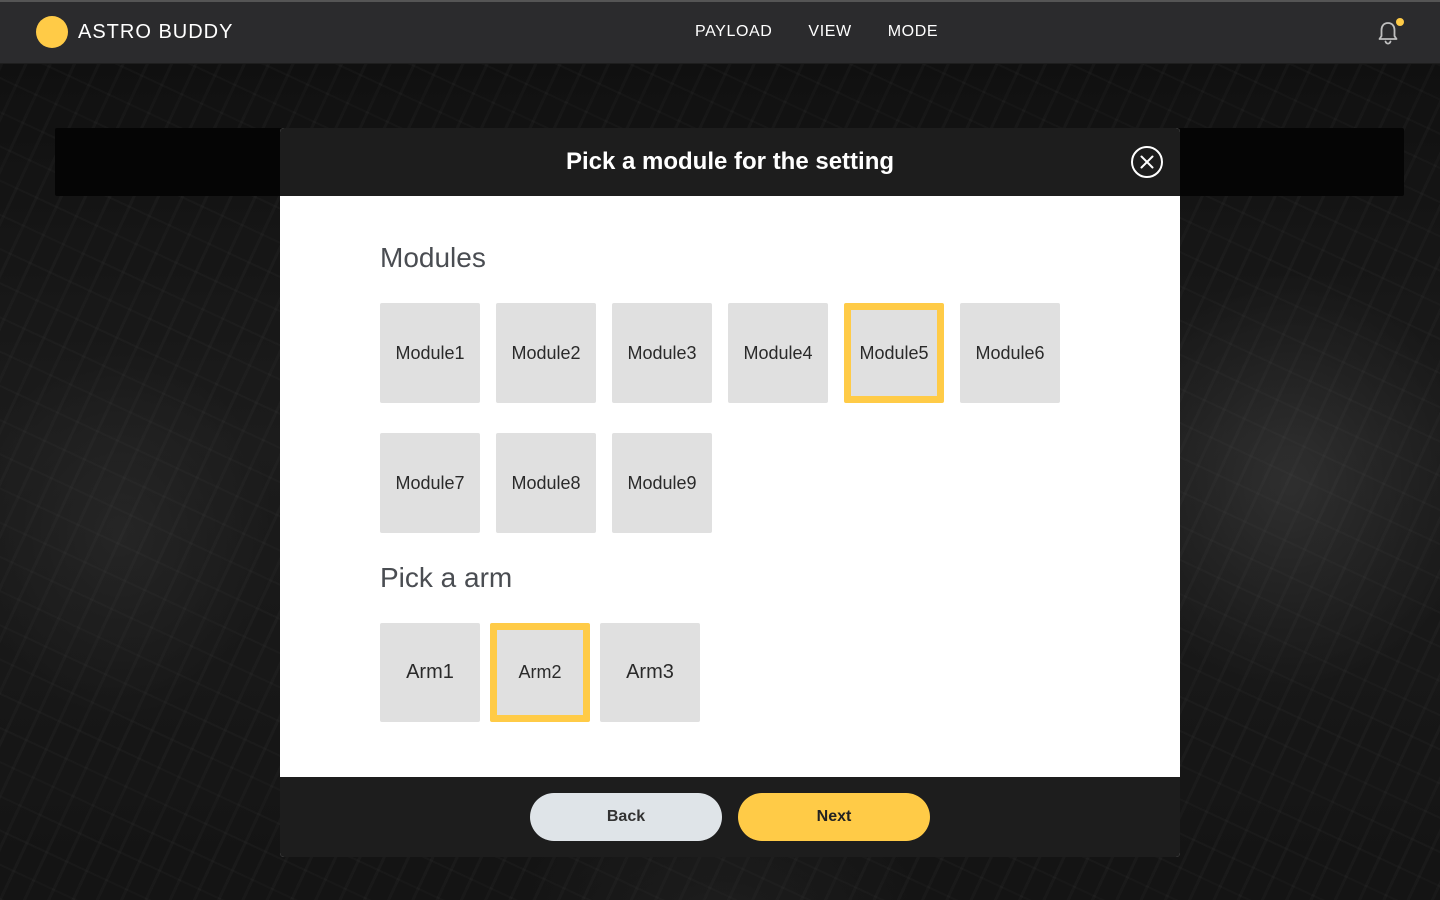 The width and height of the screenshot is (1440, 900). I want to click on arms-heading: Pick a arm, so click(446, 577).